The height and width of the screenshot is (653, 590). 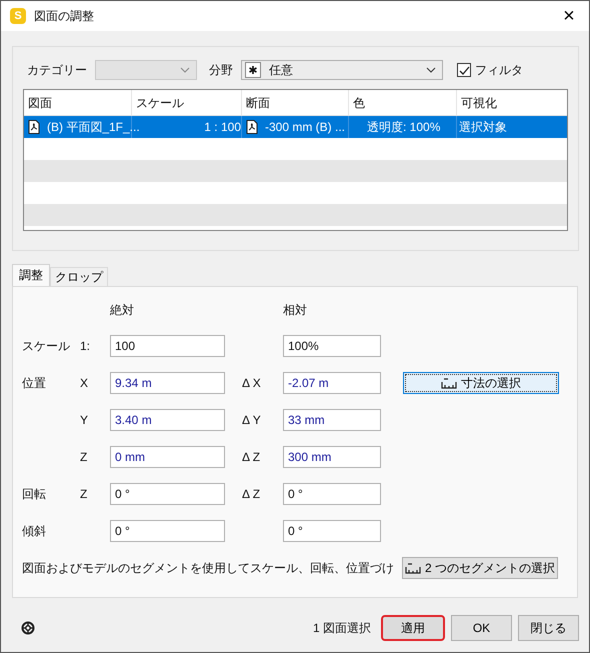 What do you see at coordinates (295, 310) in the screenshot?
I see `column-label: 相対` at bounding box center [295, 310].